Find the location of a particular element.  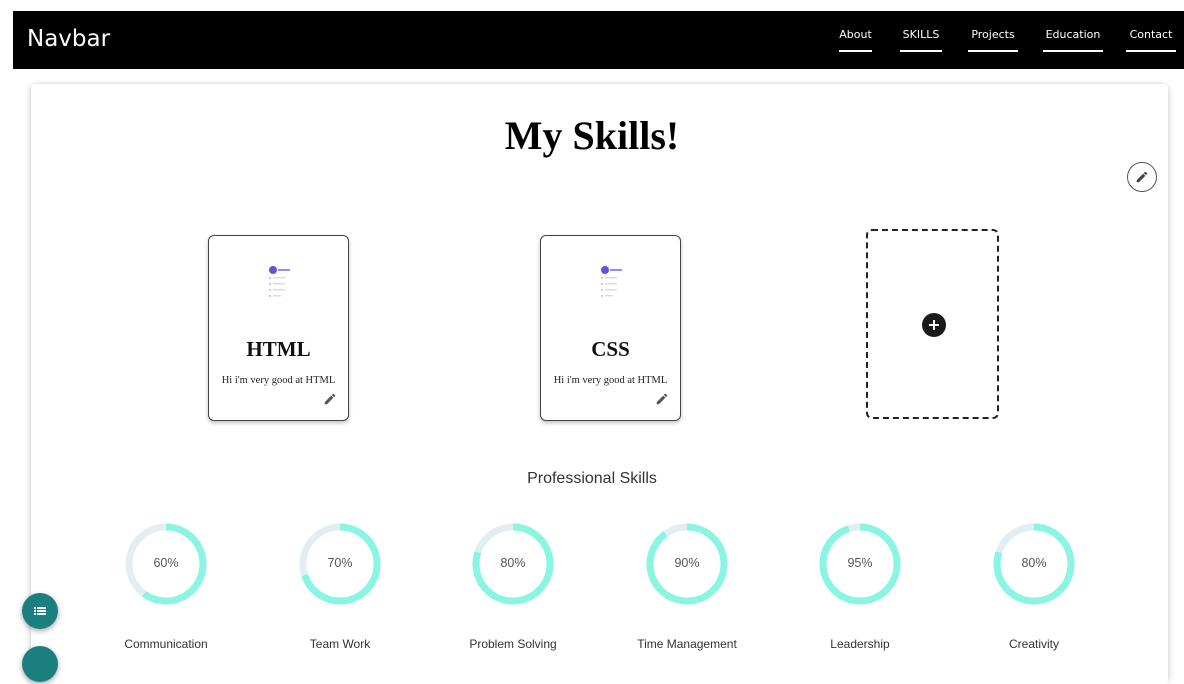

gauge-value: 90% is located at coordinates (687, 563).